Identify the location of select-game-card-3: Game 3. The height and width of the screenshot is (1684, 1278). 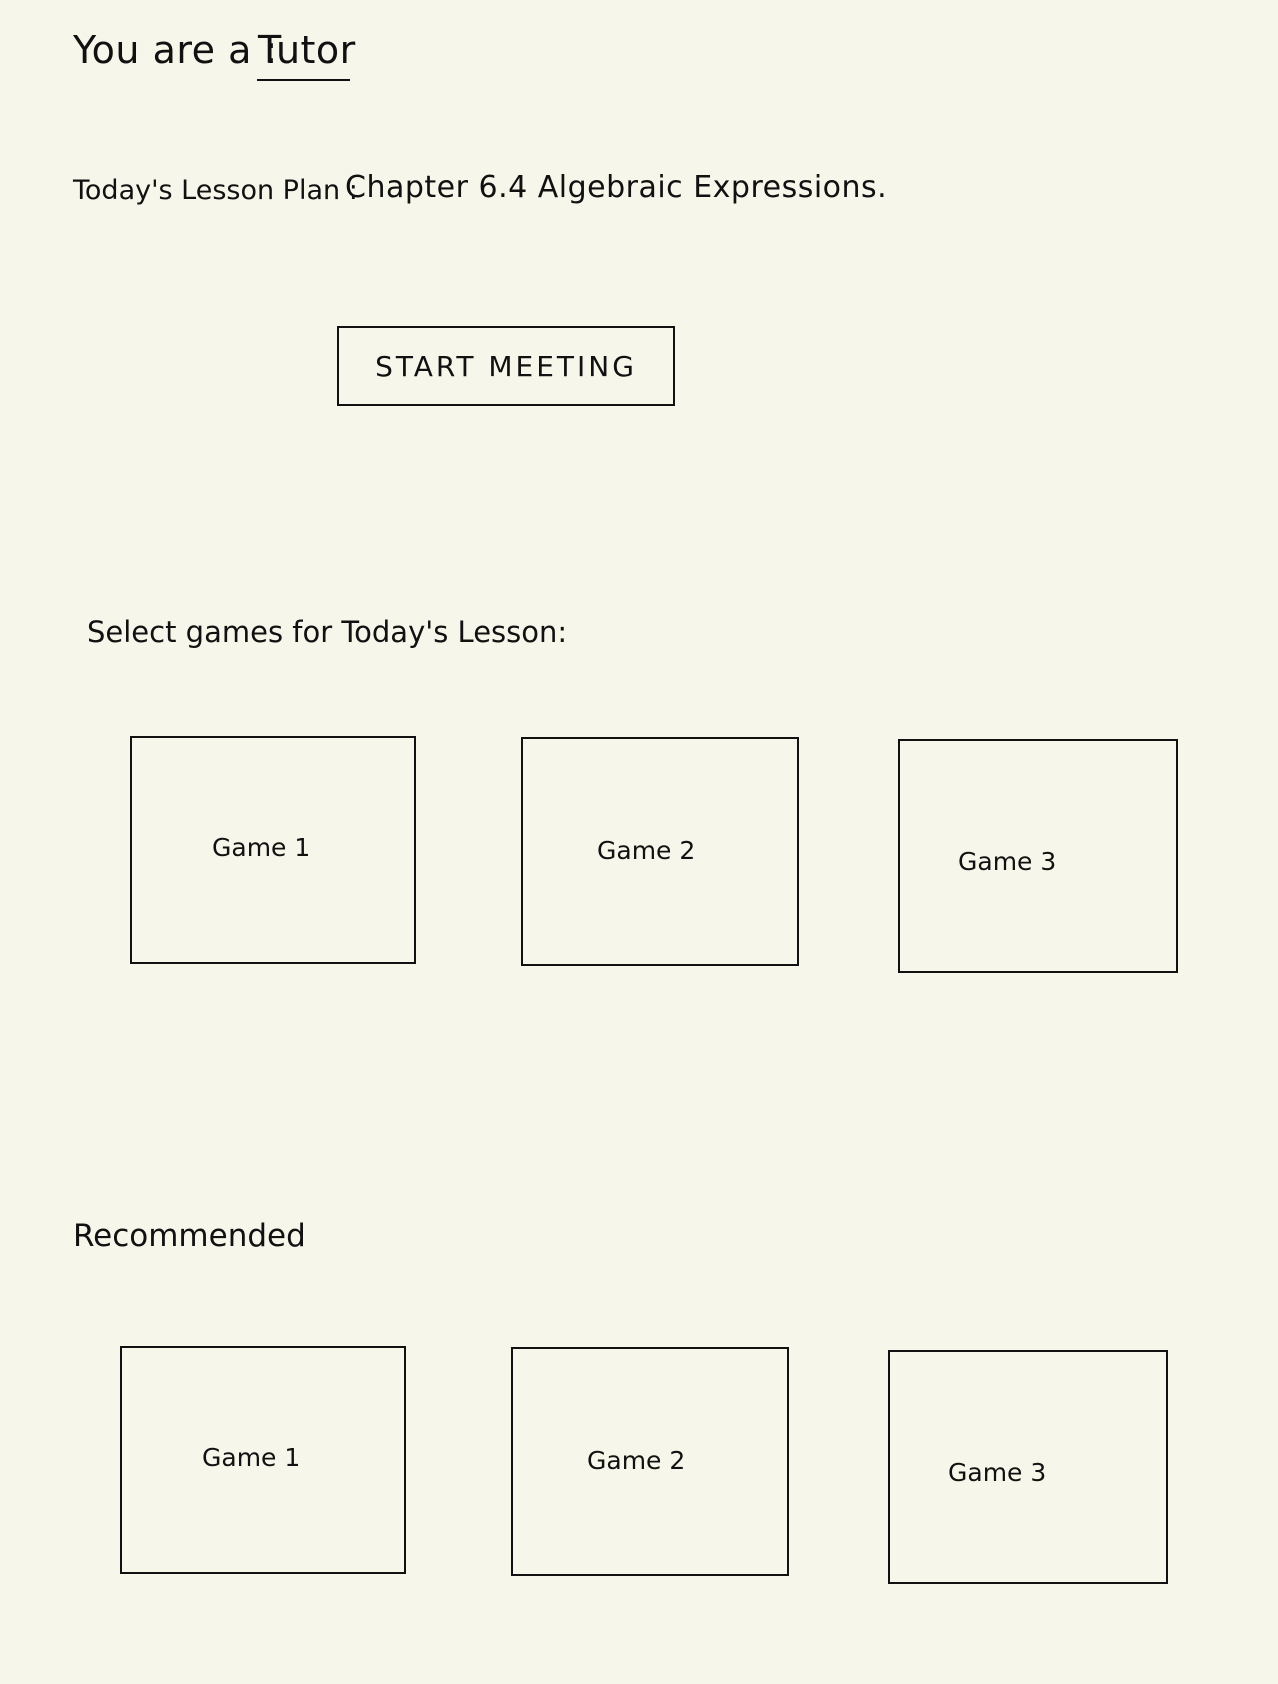
(1038, 856).